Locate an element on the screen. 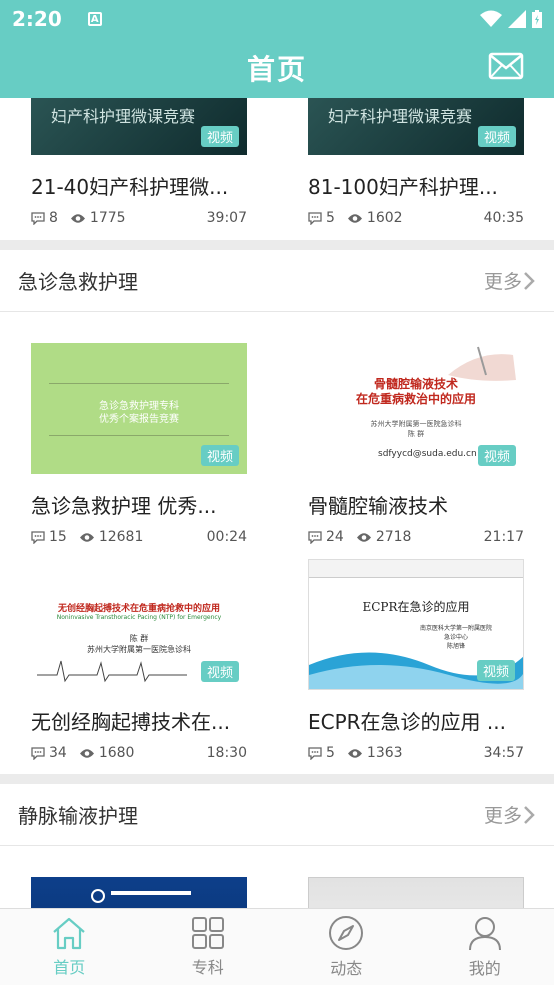 This screenshot has width=554, height=985. notification-a-icon: A is located at coordinates (94, 19).